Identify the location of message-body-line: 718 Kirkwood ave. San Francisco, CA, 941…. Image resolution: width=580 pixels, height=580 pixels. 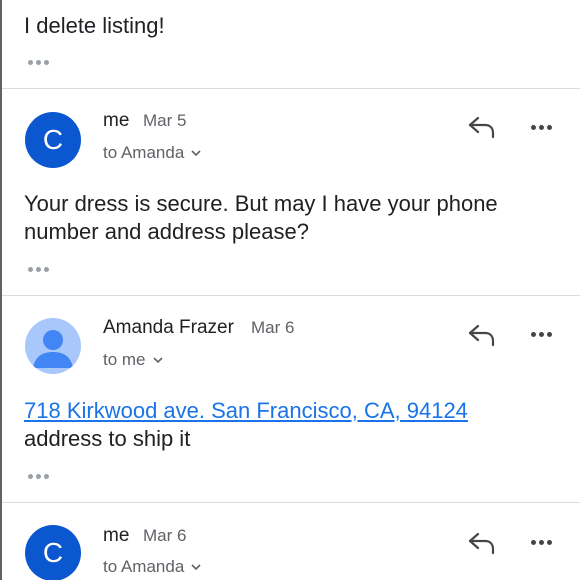
(246, 411).